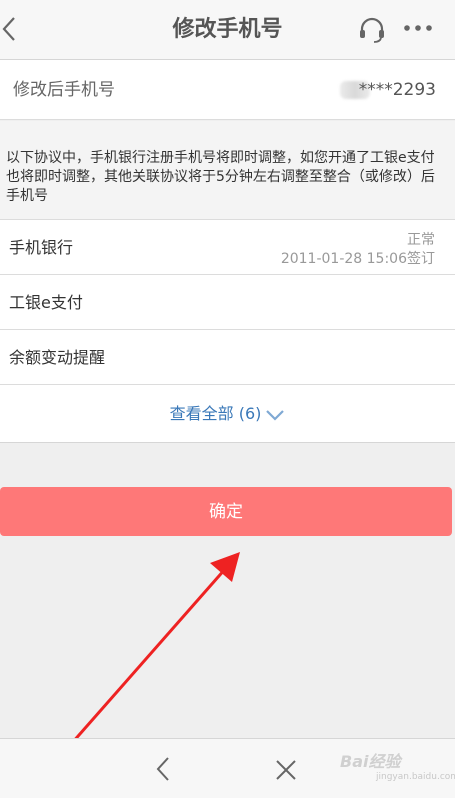 This screenshot has width=455, height=798. I want to click on chevron-down-icon, so click(275, 415).